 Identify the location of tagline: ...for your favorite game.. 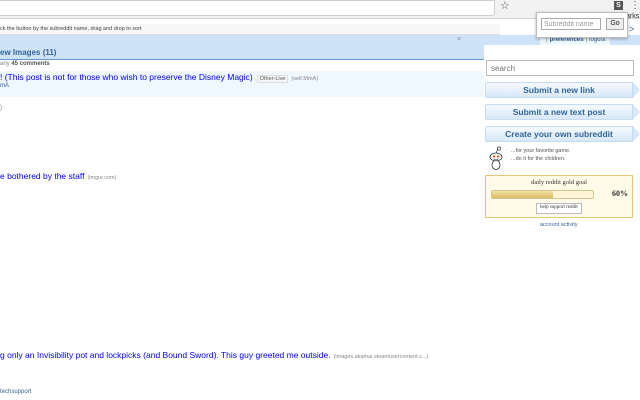
(541, 151).